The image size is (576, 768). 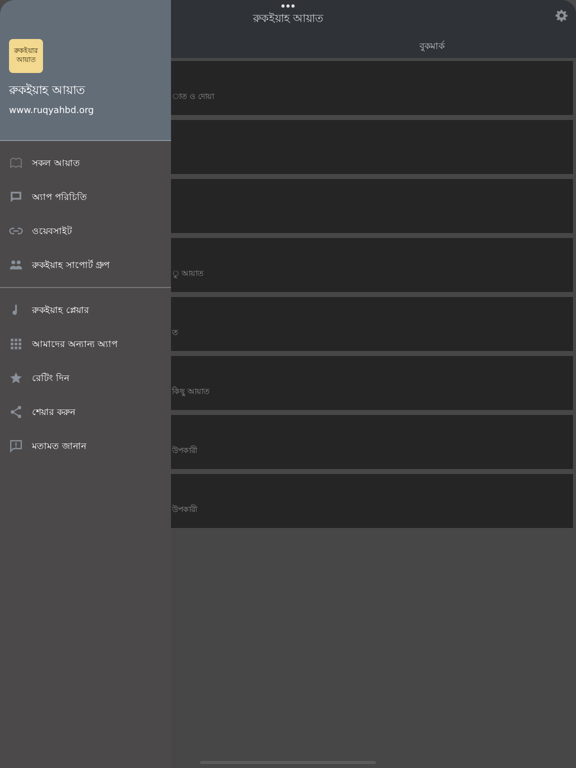 What do you see at coordinates (561, 15) in the screenshot?
I see `settings-icon` at bounding box center [561, 15].